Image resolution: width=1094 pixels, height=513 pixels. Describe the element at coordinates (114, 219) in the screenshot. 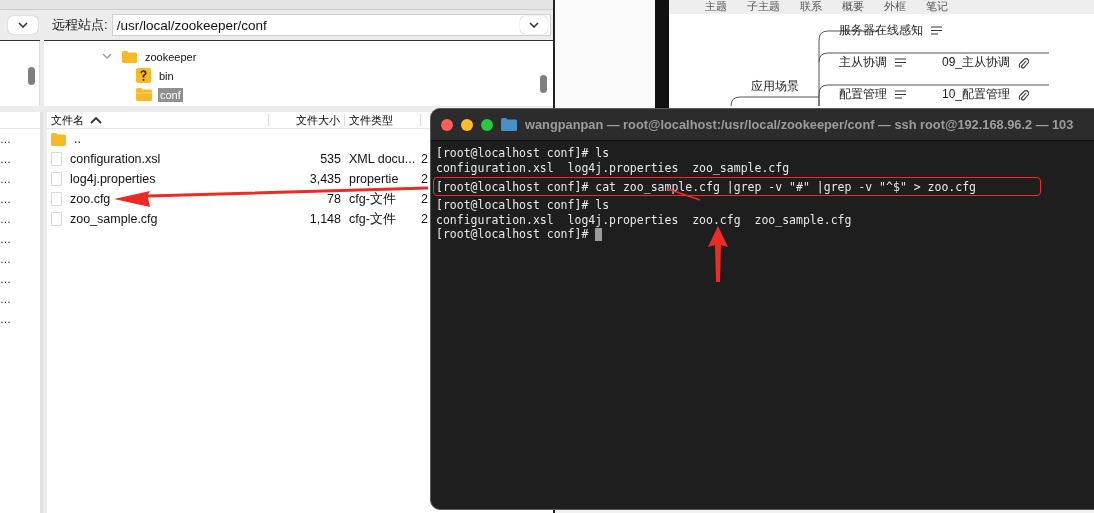

I see `file-name: zoo_sample.cfg` at that location.